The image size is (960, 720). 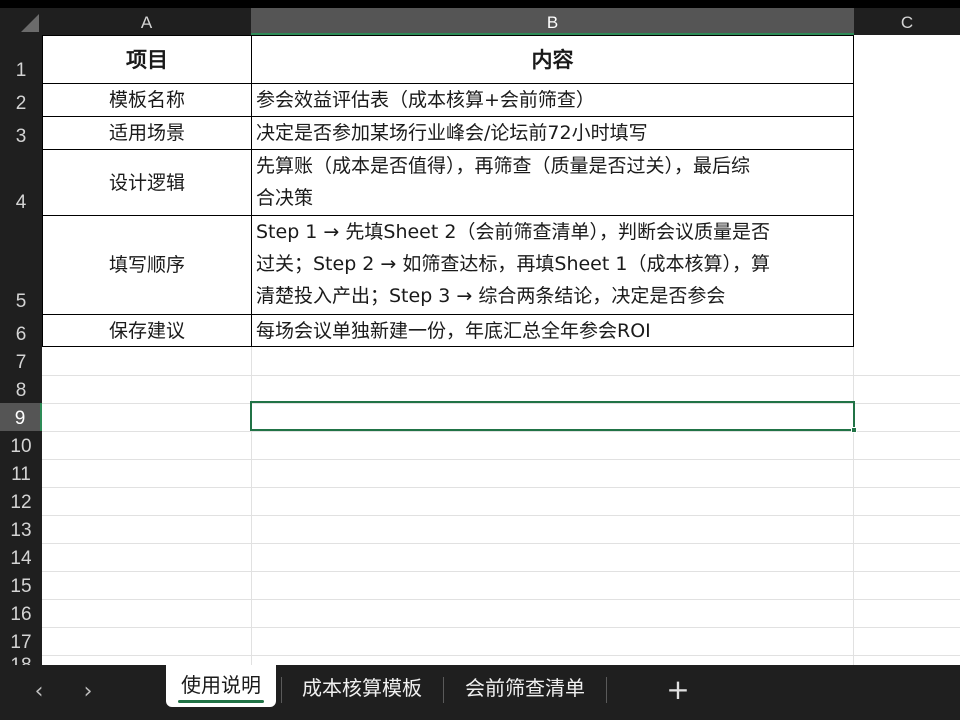 What do you see at coordinates (21, 132) in the screenshot?
I see `row-header-3: 3` at bounding box center [21, 132].